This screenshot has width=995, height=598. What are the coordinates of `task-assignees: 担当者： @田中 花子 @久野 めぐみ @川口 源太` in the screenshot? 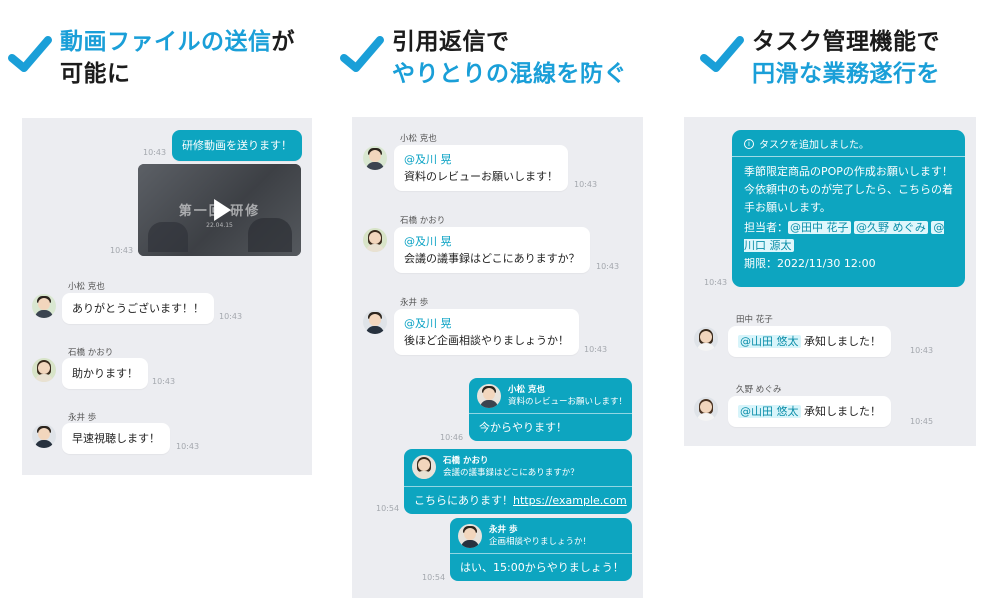 It's located at (849, 237).